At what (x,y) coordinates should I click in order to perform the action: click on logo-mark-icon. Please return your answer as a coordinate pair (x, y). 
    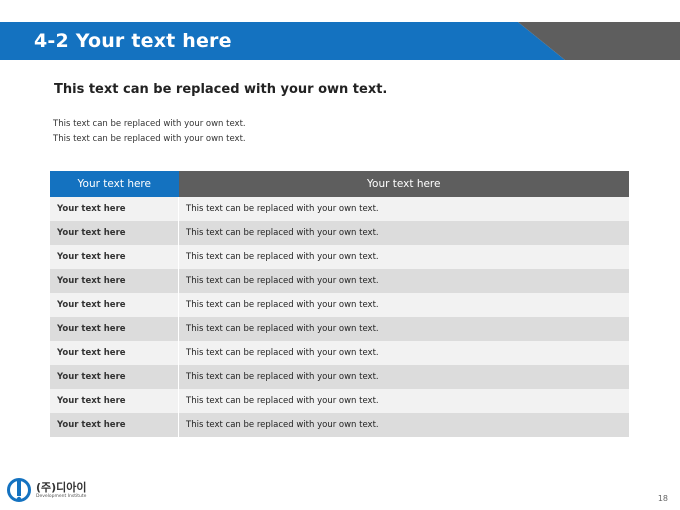
    Looking at the image, I should click on (19, 490).